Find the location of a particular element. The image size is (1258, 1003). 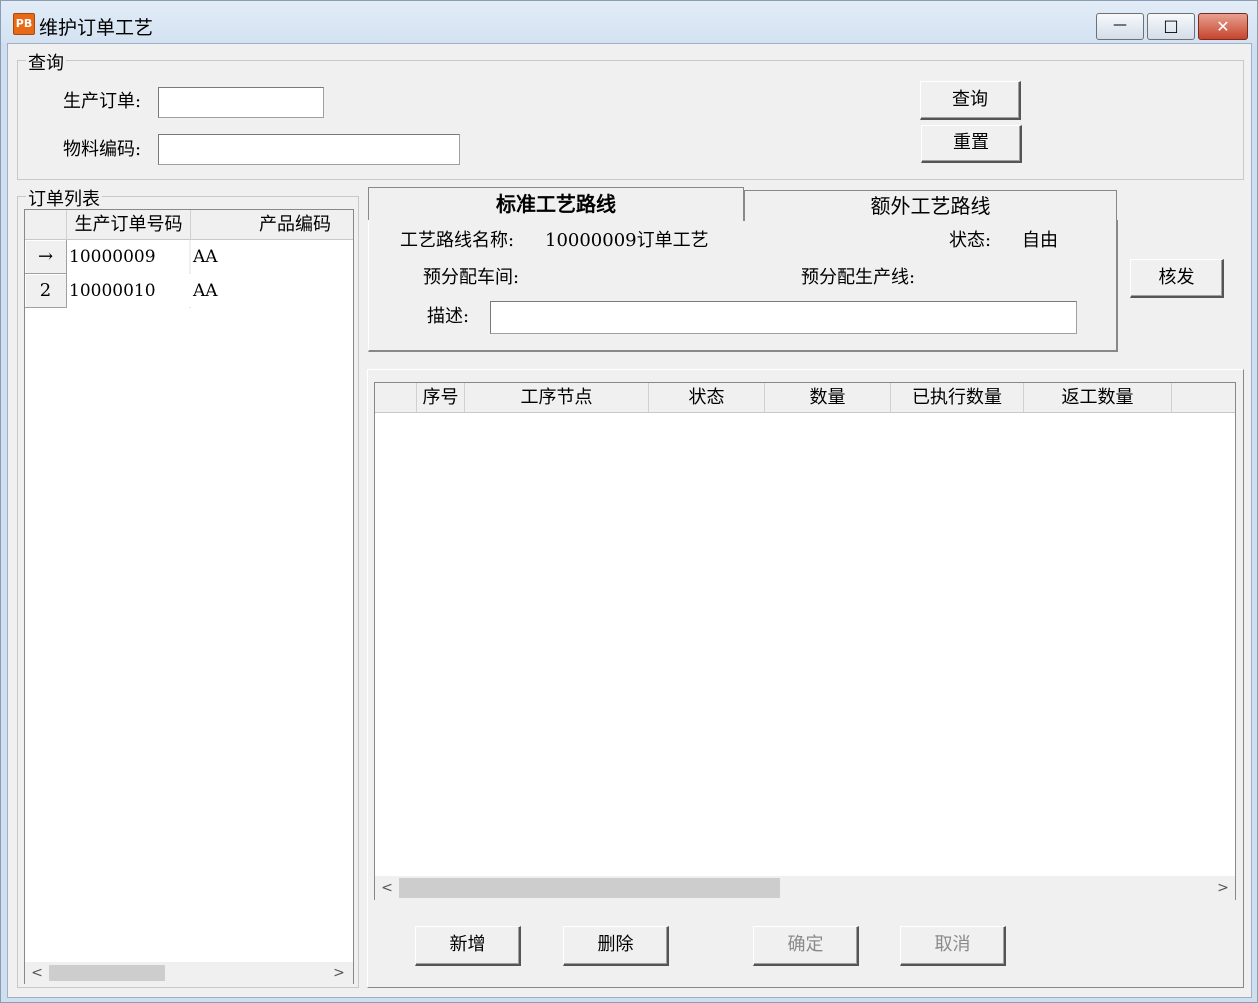

col-quantity: 数量 is located at coordinates (828, 398).